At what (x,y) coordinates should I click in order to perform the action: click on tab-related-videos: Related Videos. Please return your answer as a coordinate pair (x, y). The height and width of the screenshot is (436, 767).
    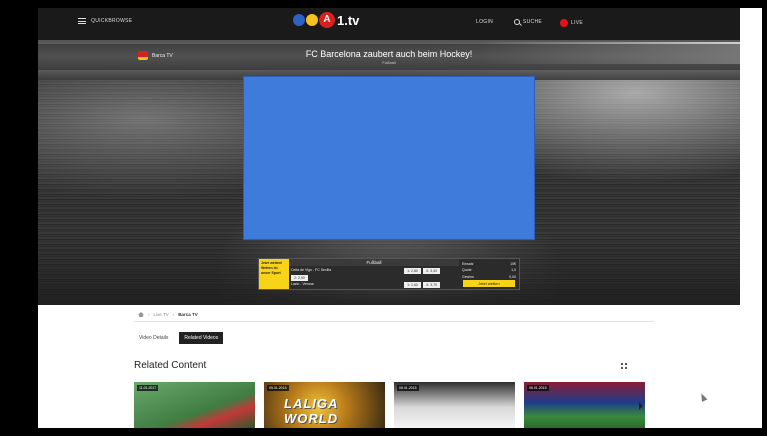
    Looking at the image, I should click on (201, 338).